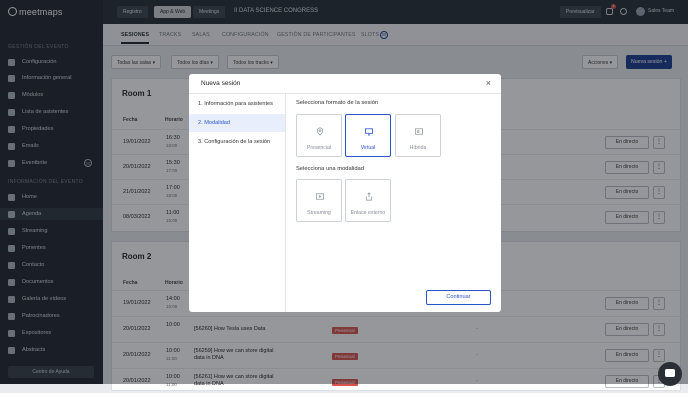  Describe the element at coordinates (237, 123) in the screenshot. I see `step-modalidad: 2. Modalidad` at that location.